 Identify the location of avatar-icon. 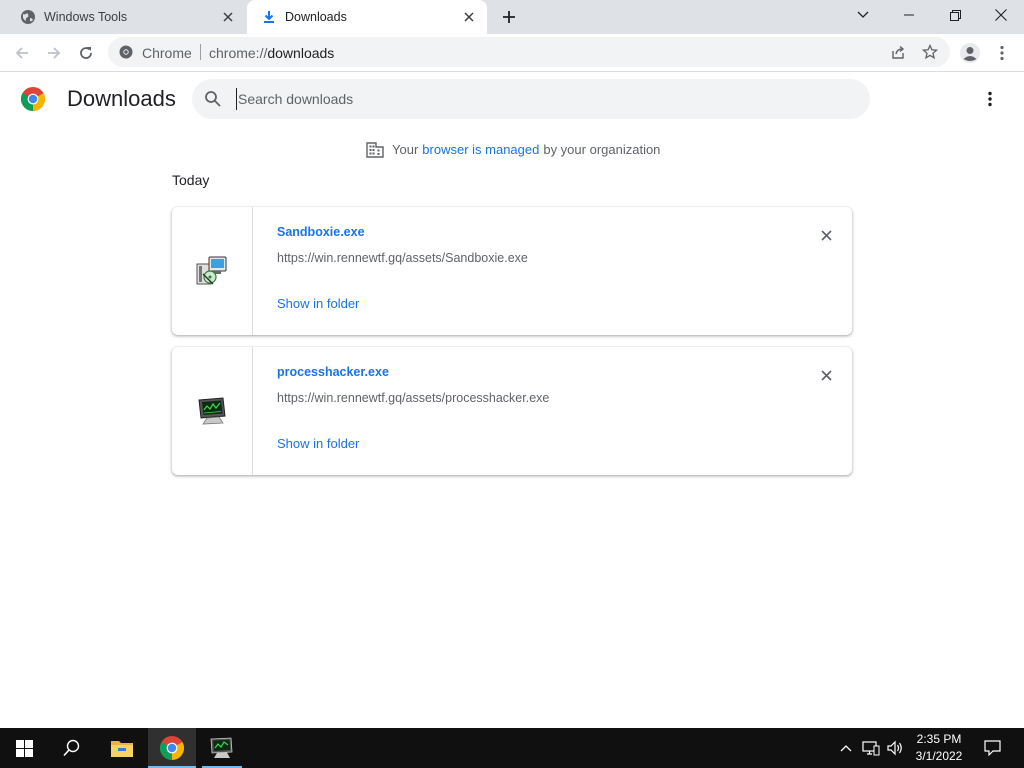
(970, 53).